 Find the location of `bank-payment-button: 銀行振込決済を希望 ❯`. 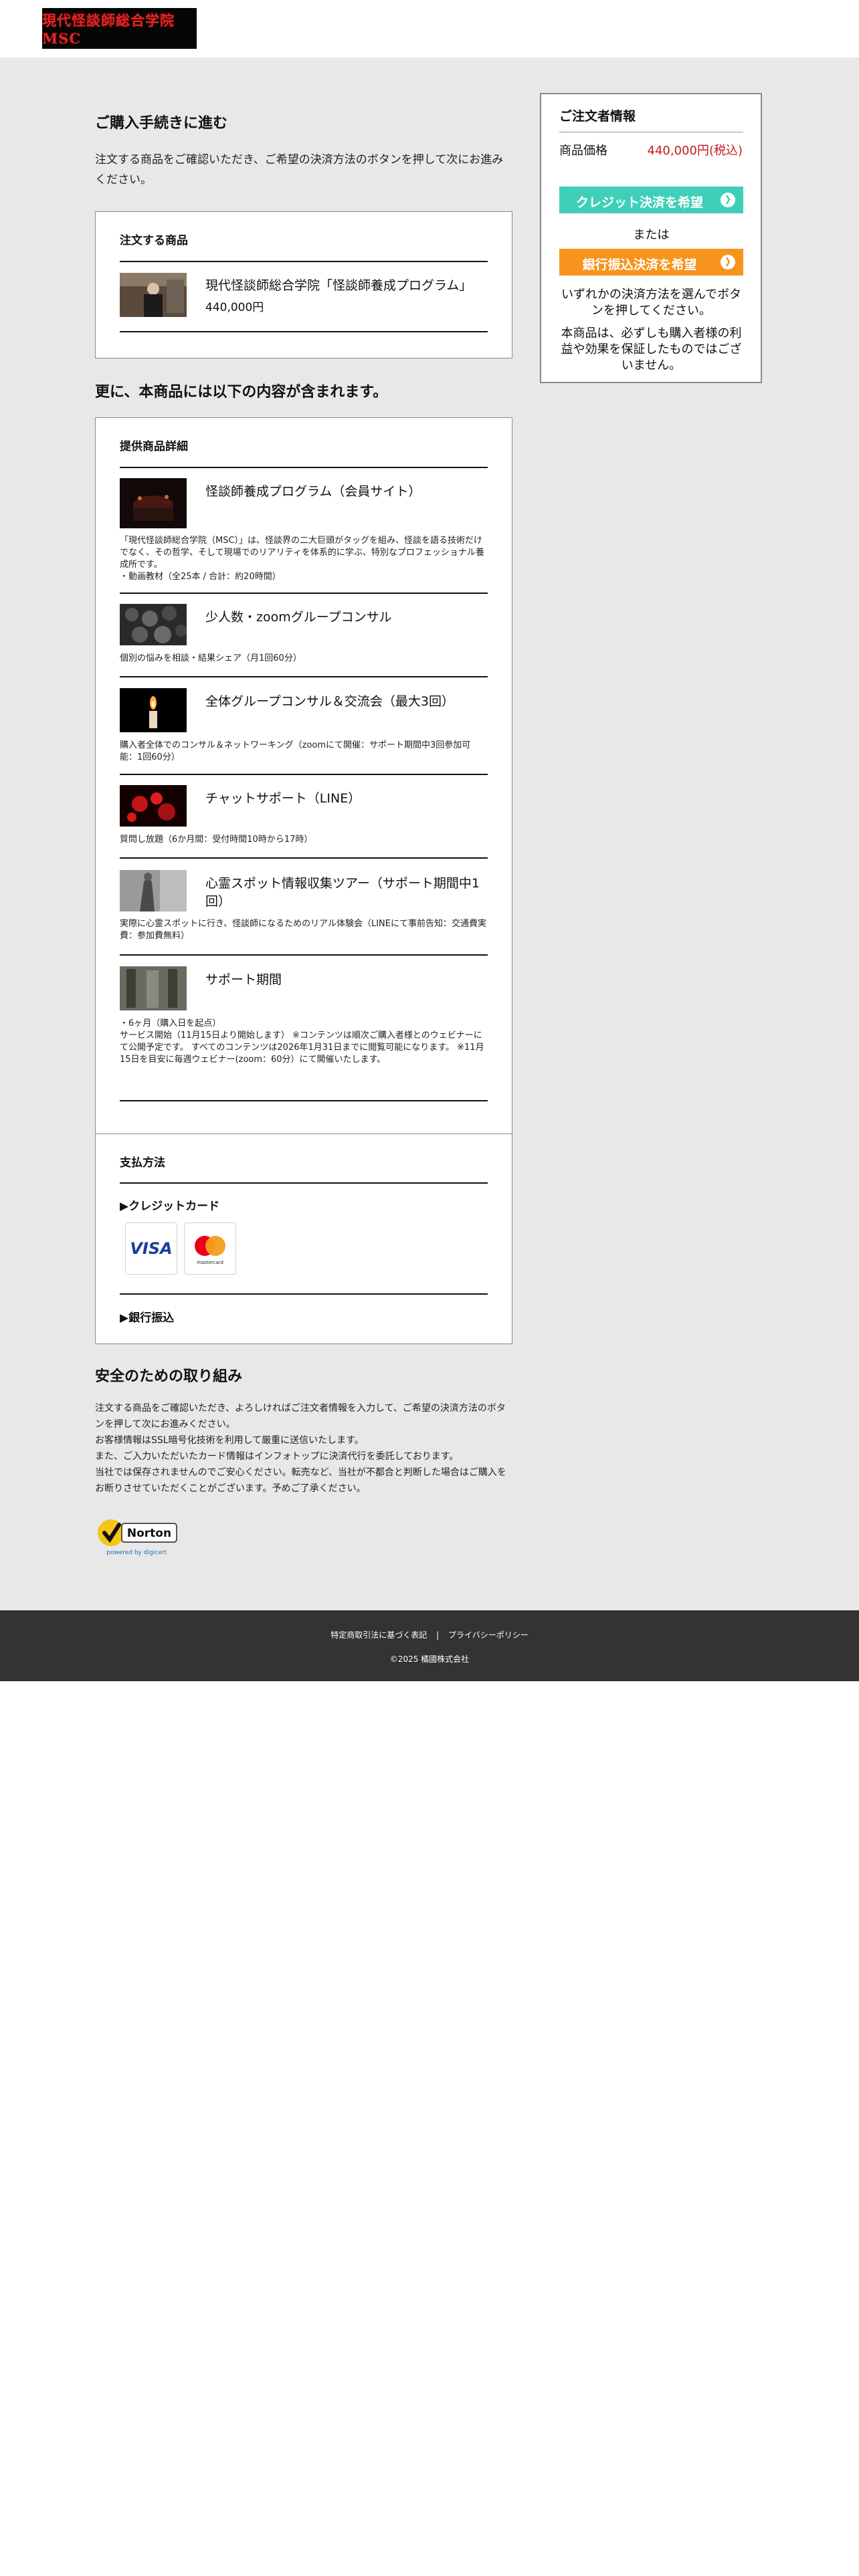

bank-payment-button: 銀行振込決済を希望 ❯ is located at coordinates (651, 262).